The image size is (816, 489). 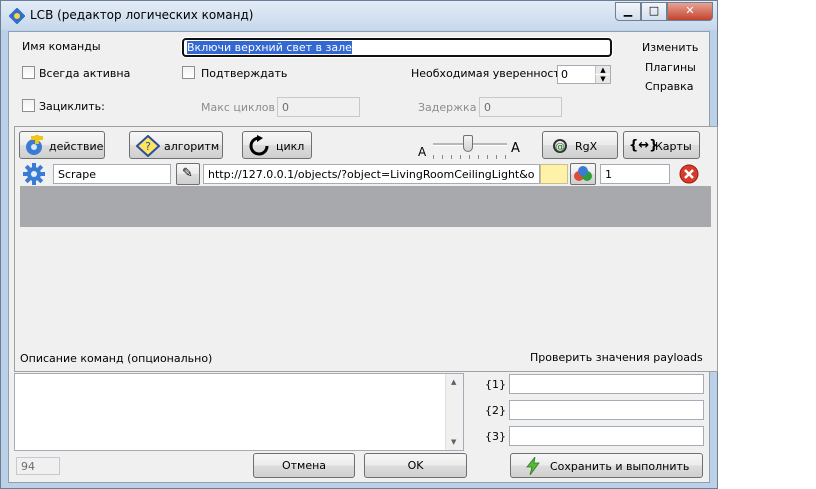 What do you see at coordinates (259, 145) in the screenshot?
I see `loop-icon` at bounding box center [259, 145].